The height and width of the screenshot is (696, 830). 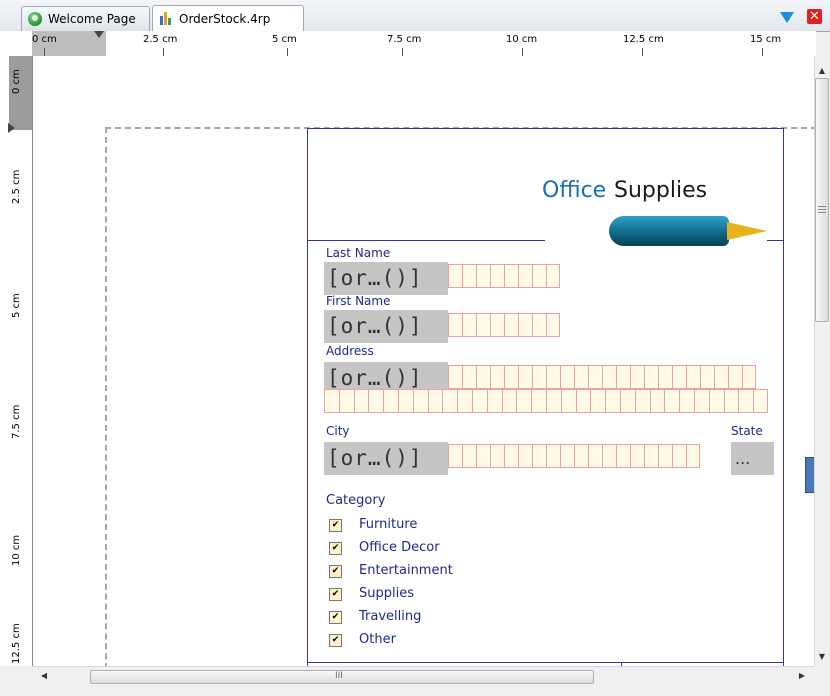 I want to click on vertical-ruler: 0 cm 2.5 cm 5 cm 7.5 cm 10 cm 12.5 cm, so click(x=16, y=361).